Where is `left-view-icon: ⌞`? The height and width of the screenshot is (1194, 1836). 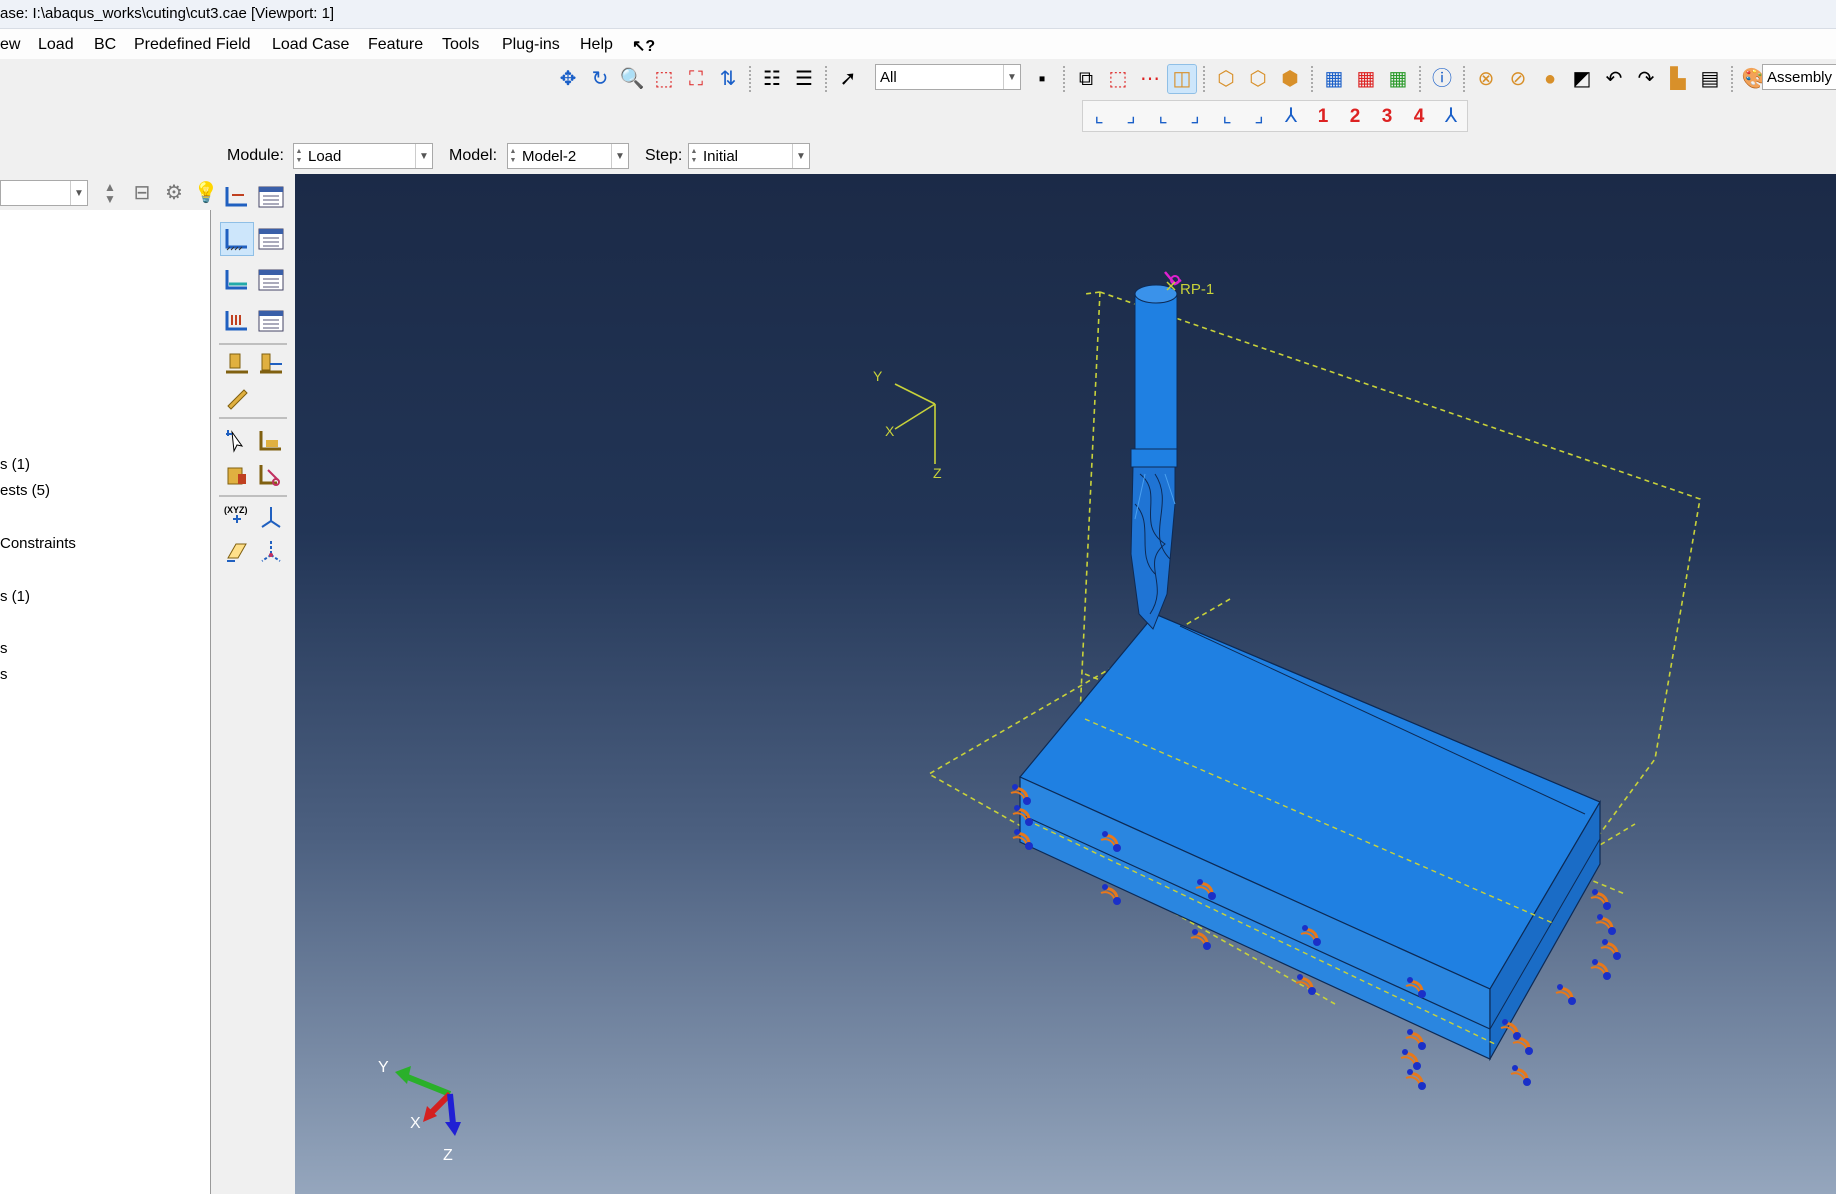 left-view-icon: ⌞ is located at coordinates (1227, 116).